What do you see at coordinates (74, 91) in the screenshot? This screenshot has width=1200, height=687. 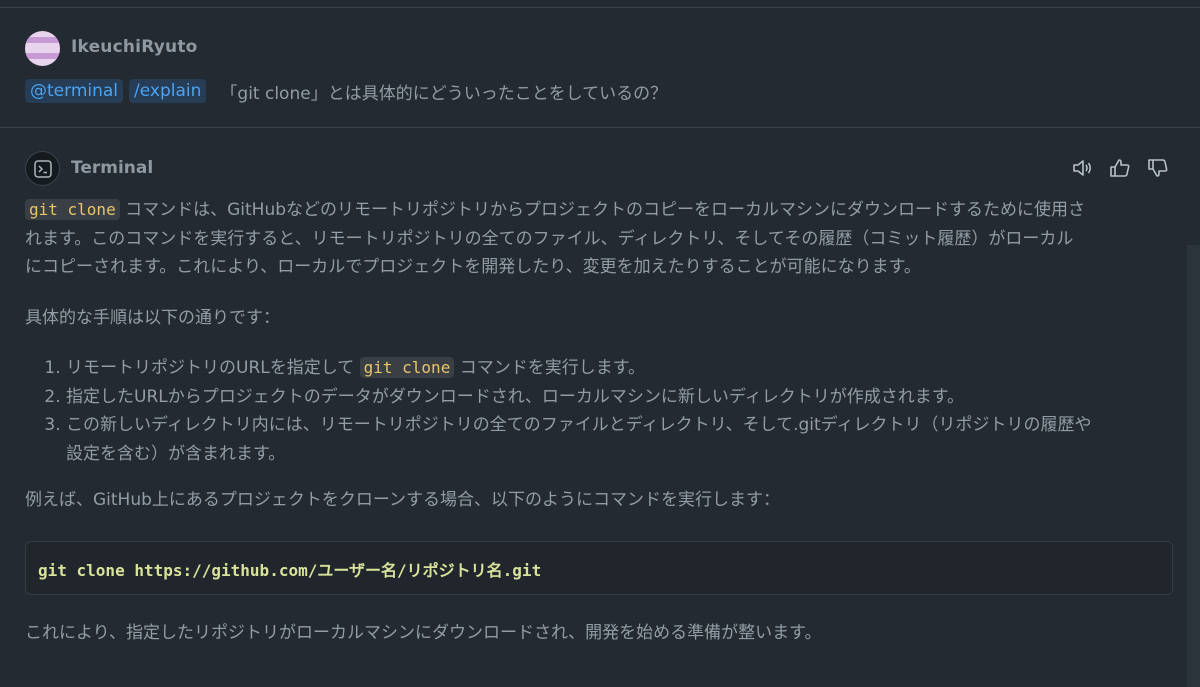 I see `agent-tag: @terminal` at bounding box center [74, 91].